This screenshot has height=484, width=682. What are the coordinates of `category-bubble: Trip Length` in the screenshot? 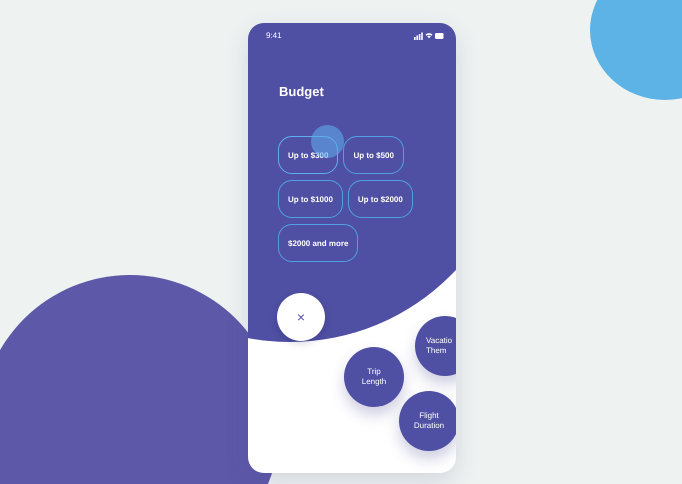 It's located at (374, 377).